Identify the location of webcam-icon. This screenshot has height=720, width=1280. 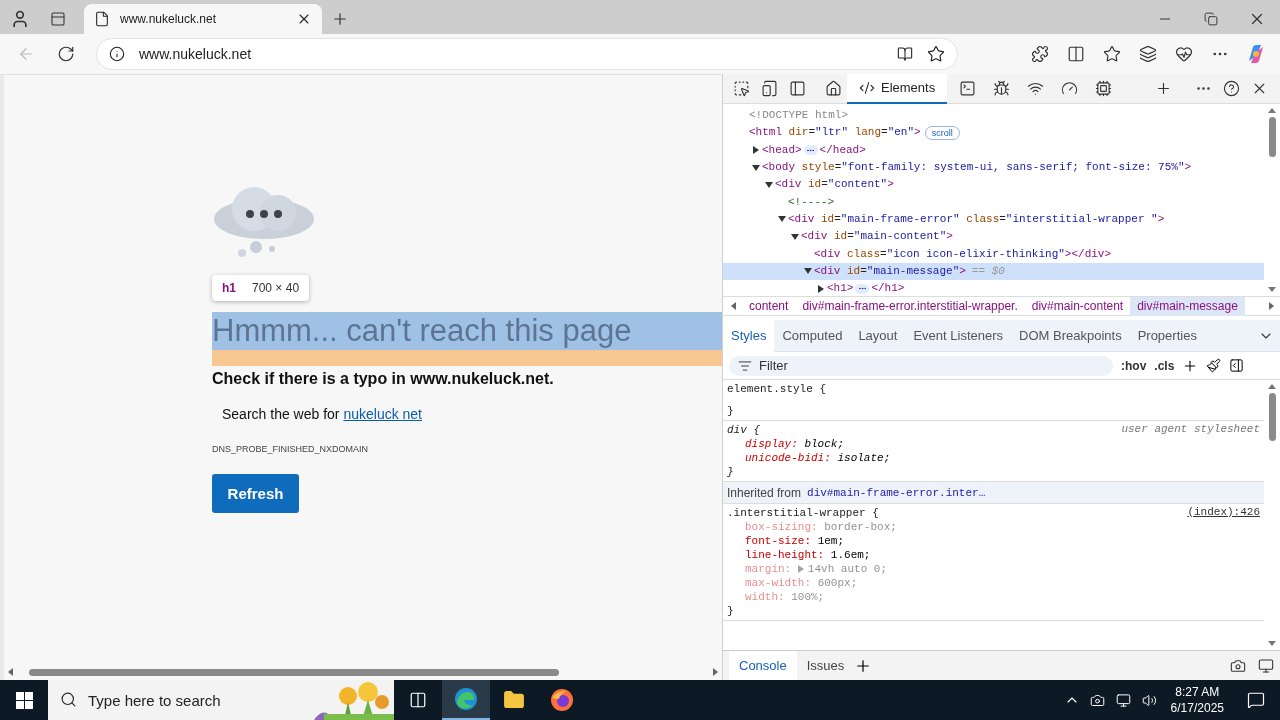
(1098, 700).